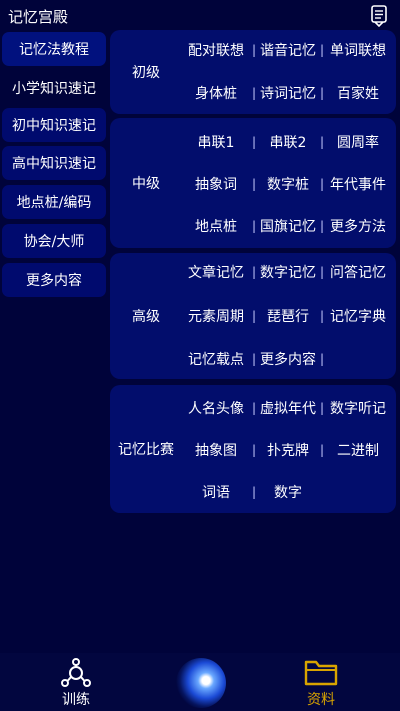 The height and width of the screenshot is (711, 400). What do you see at coordinates (216, 316) in the screenshot?
I see `method-item: 元素周期` at bounding box center [216, 316].